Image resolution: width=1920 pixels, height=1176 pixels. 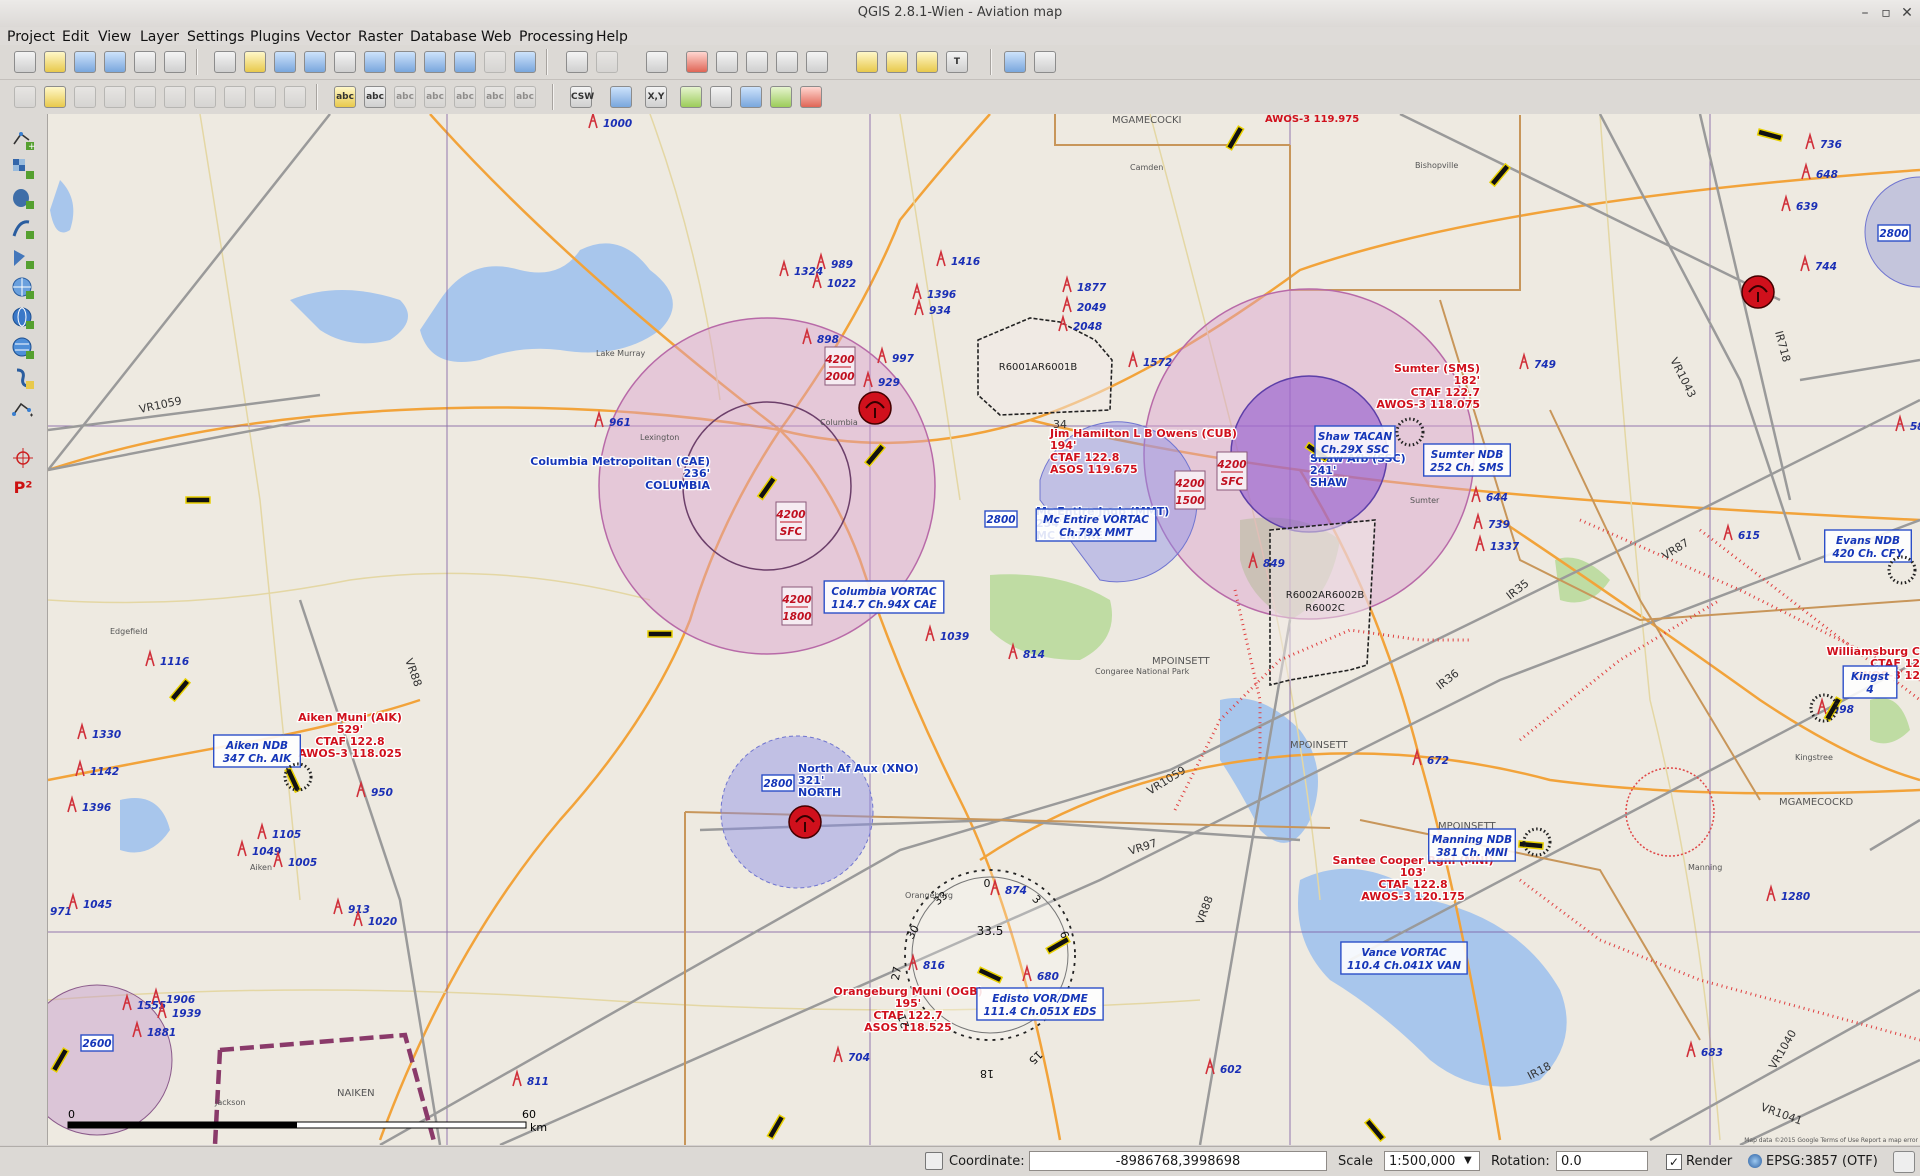 I want to click on zoom-next-icon, so click(x=495, y=62).